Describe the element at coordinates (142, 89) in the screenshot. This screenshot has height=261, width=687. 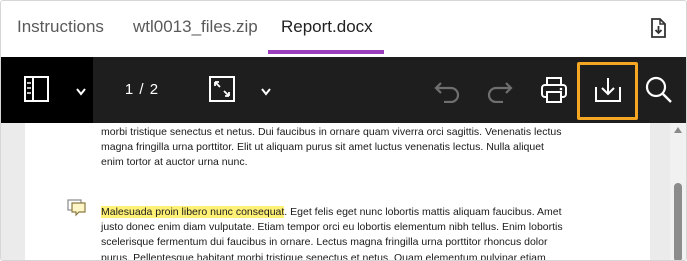
I see `page-indicator: 1 / 2` at that location.